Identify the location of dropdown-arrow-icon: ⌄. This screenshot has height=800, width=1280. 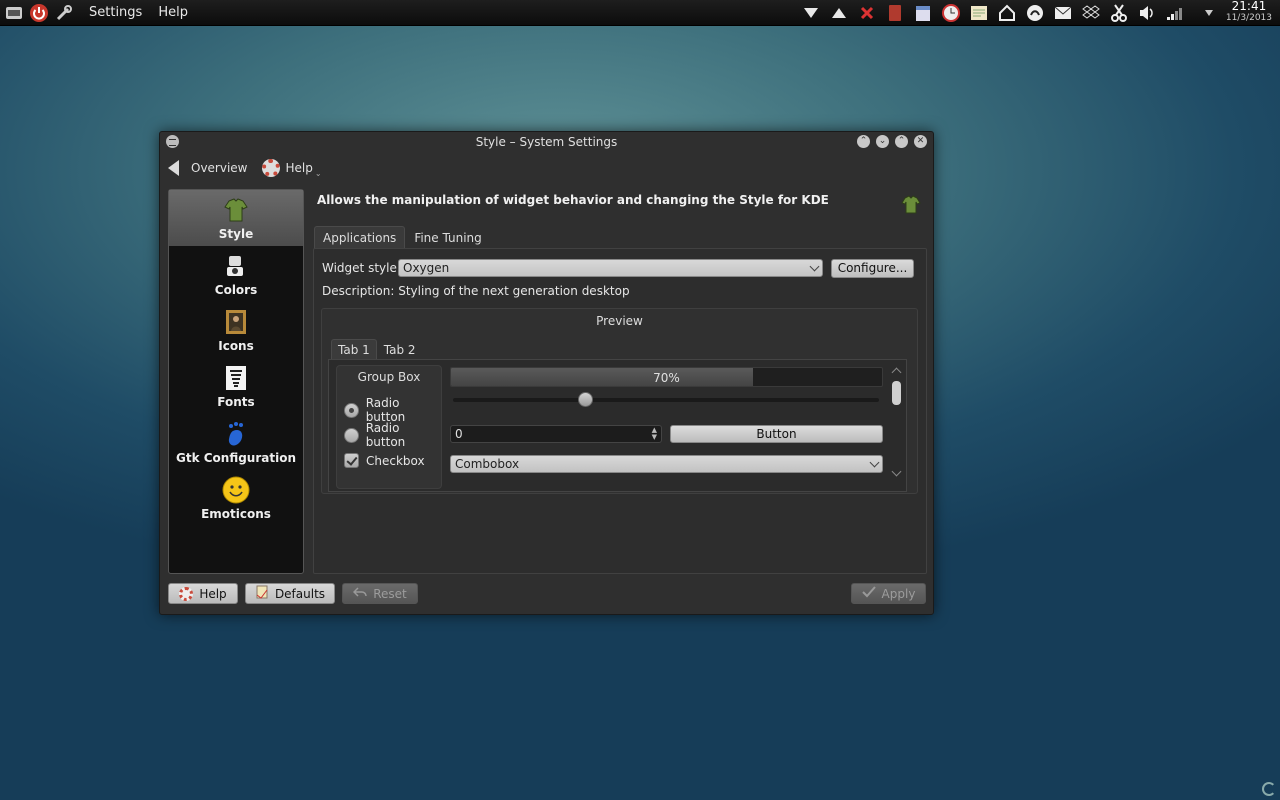
(318, 173).